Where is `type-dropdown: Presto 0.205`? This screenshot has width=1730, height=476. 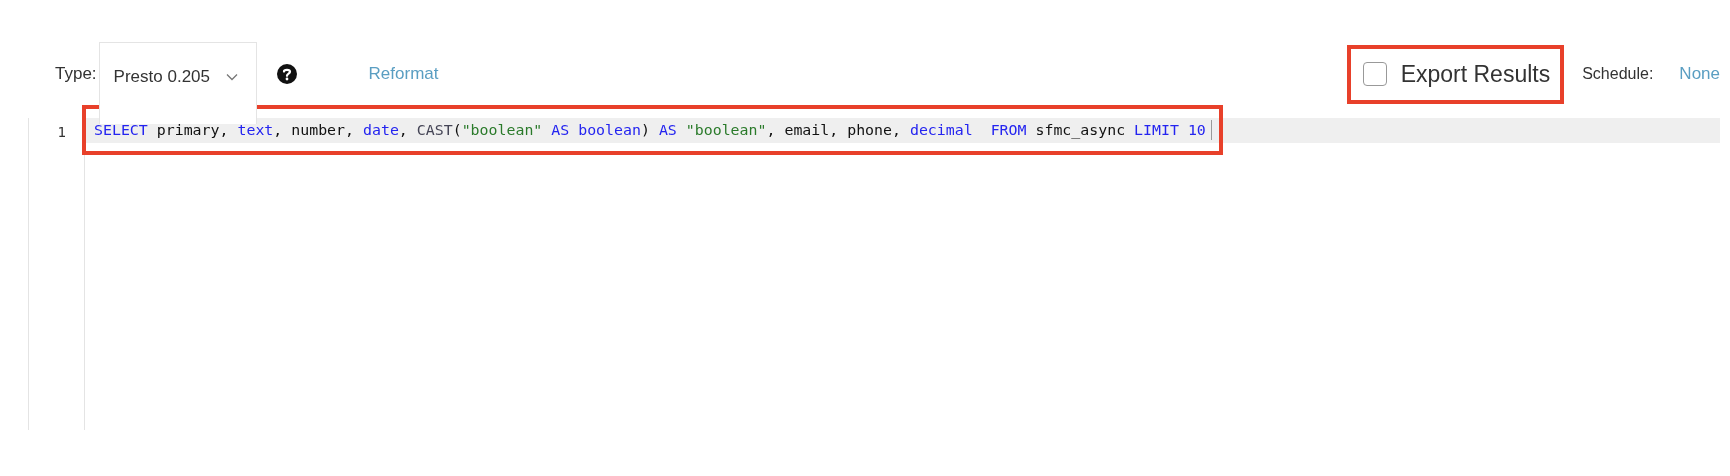
type-dropdown: Presto 0.205 is located at coordinates (177, 83).